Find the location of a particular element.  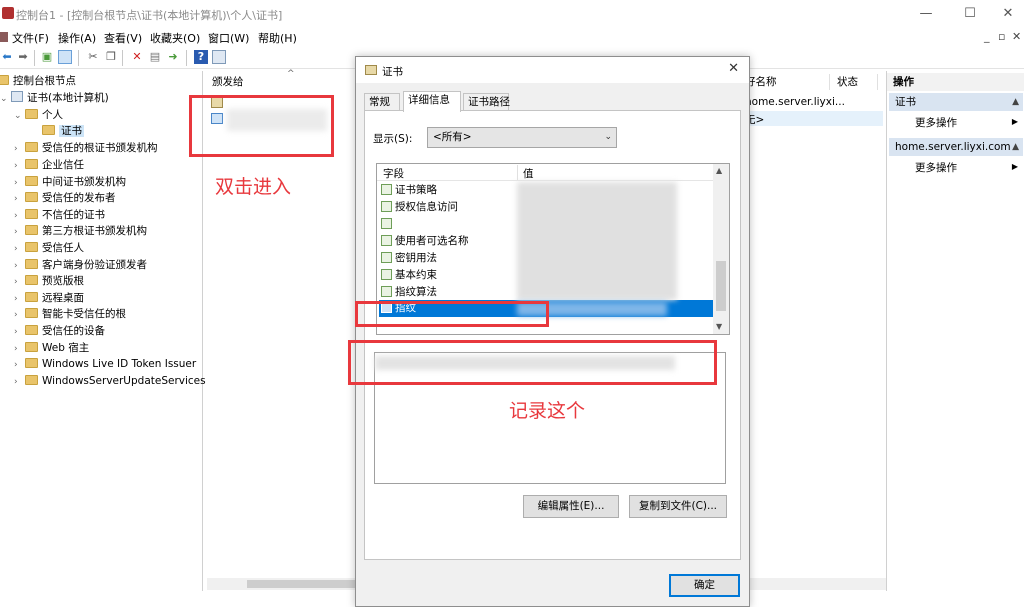

mdi-minimize-button: _ is located at coordinates (987, 36).